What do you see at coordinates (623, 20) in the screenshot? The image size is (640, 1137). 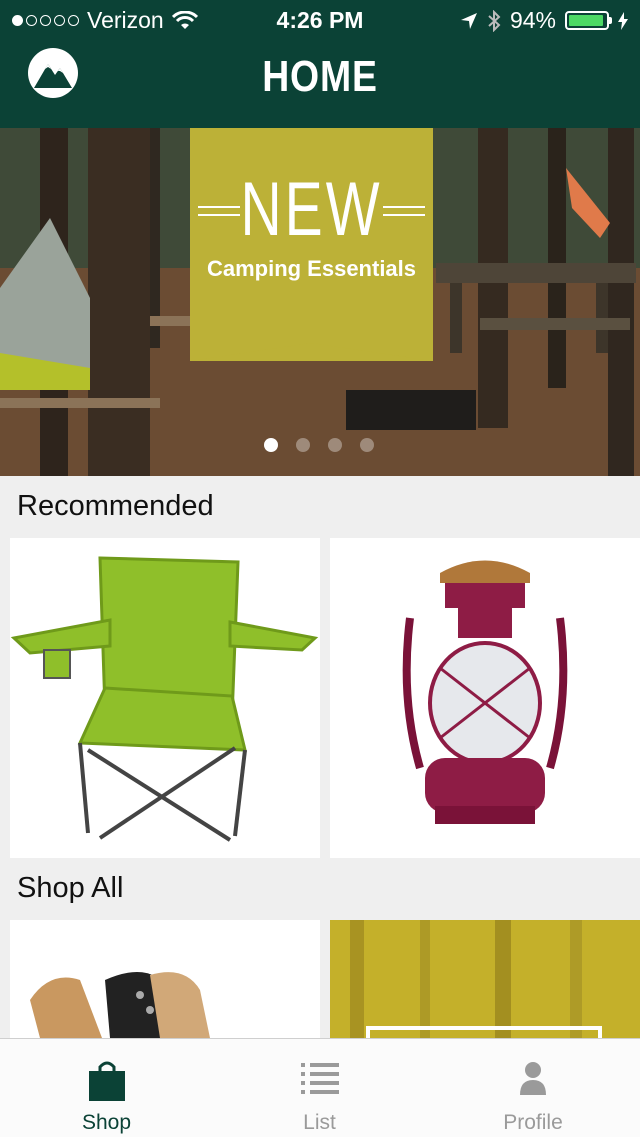 I see `charging-icon` at bounding box center [623, 20].